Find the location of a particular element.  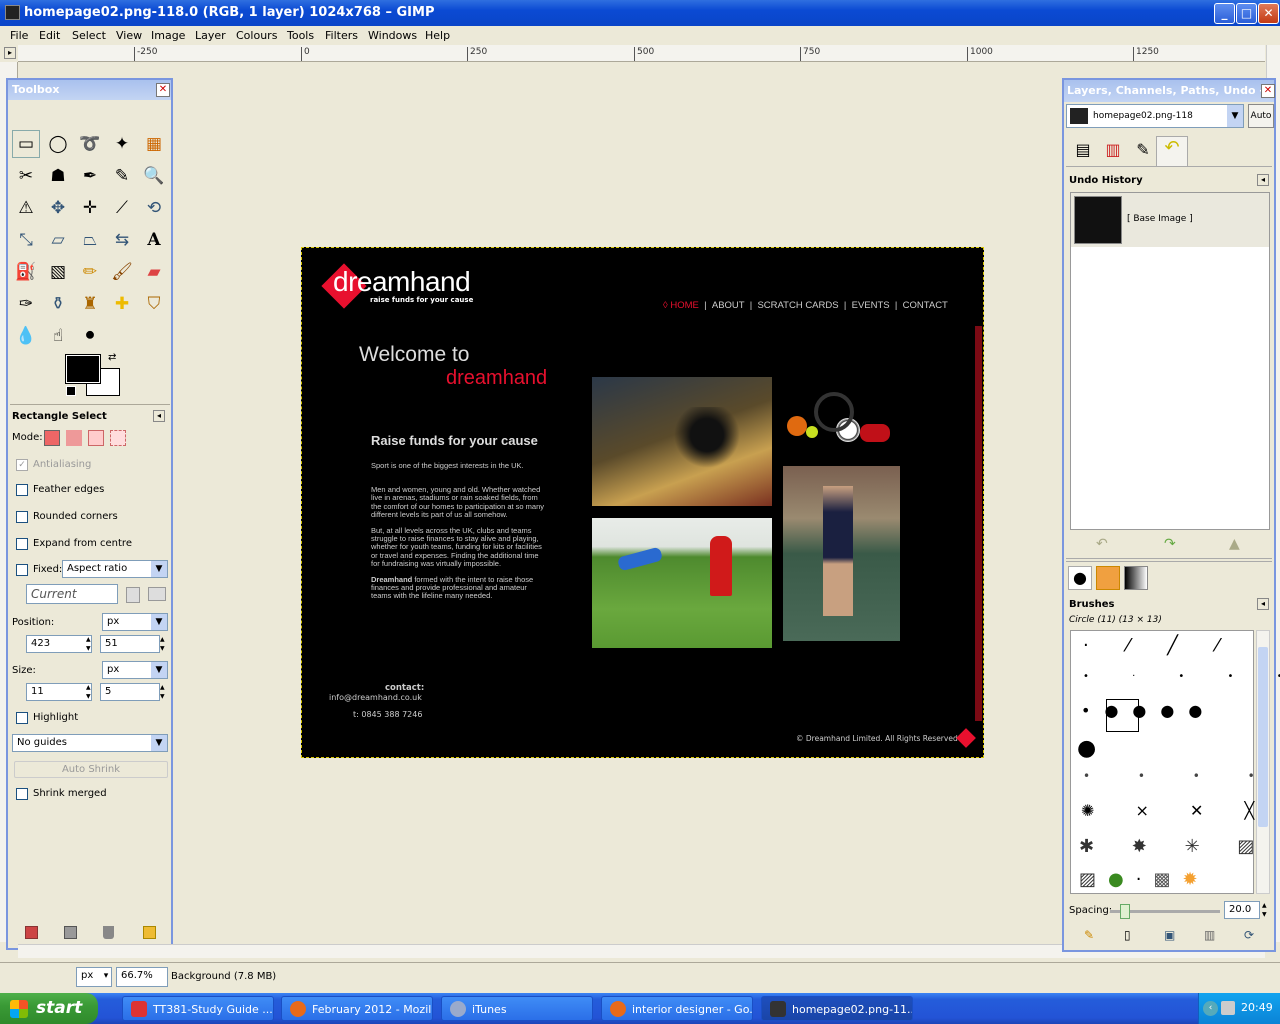

landscape-icon is located at coordinates (157, 594).